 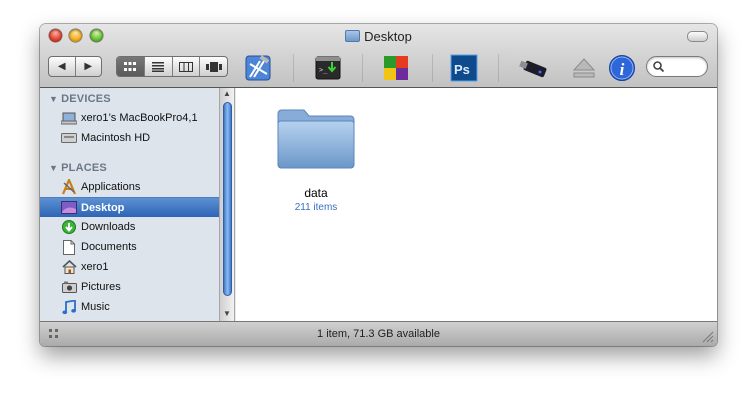 I want to click on sidebar-scrollbar: ▲ ▼, so click(x=227, y=204).